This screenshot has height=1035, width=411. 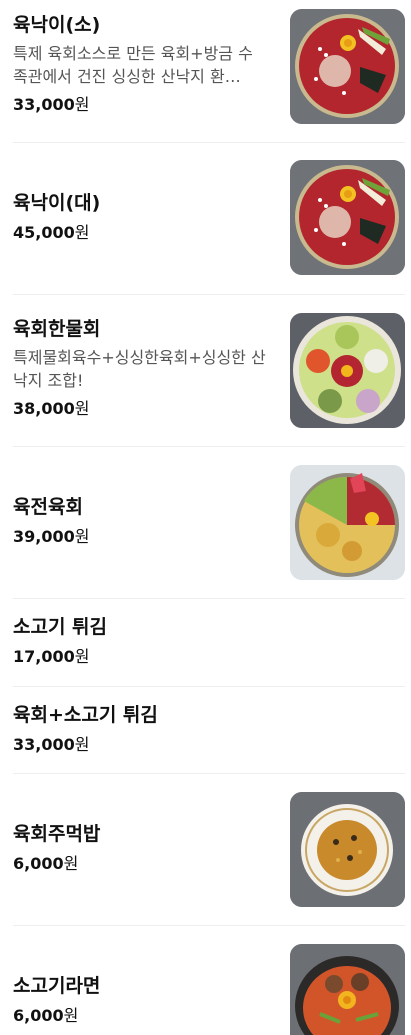 I want to click on menu-item-name: 육전육회, so click(x=48, y=507).